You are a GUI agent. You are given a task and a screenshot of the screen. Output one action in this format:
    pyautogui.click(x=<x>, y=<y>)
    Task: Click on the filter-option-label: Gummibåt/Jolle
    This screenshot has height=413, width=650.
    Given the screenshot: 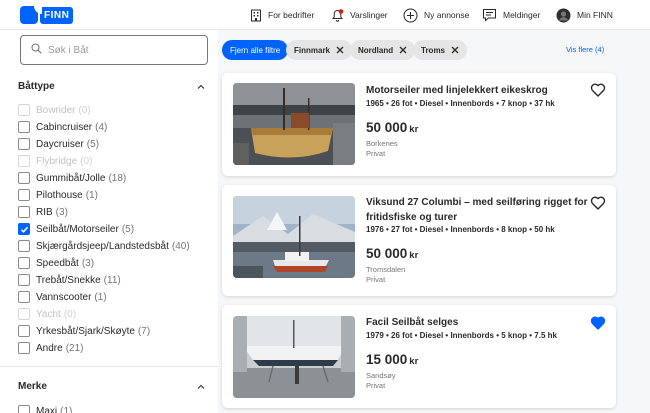 What is the action you would take?
    pyautogui.click(x=71, y=178)
    